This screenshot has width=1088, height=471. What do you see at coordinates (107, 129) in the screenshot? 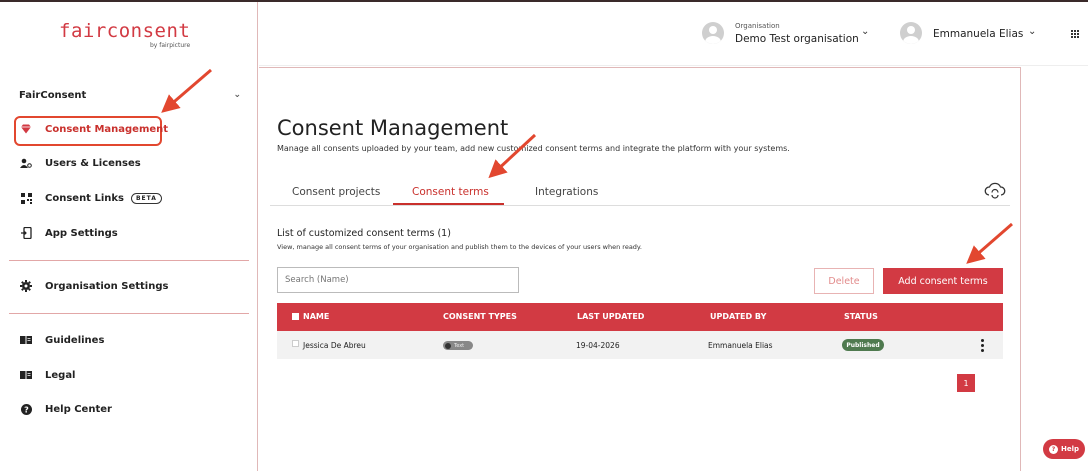
I see `sidebar-item-label: Consent Management` at bounding box center [107, 129].